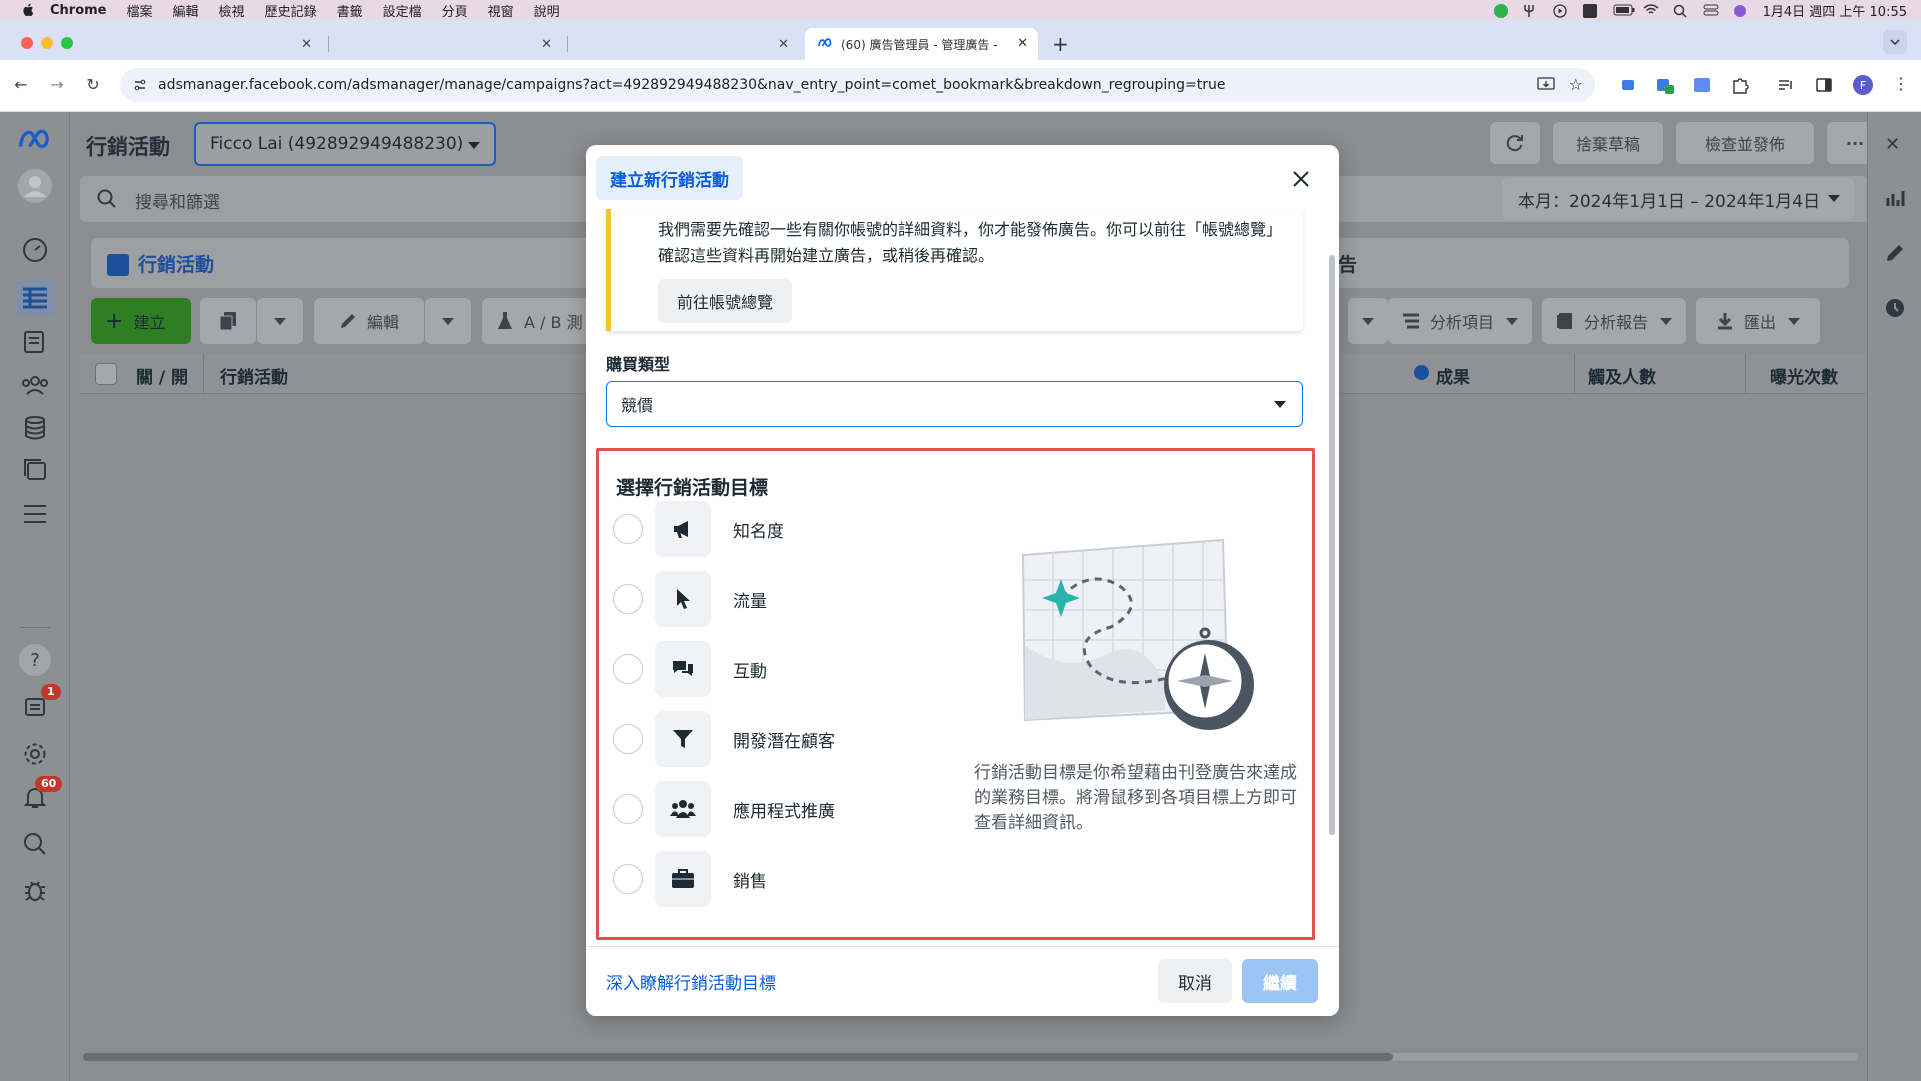  What do you see at coordinates (232, 10) in the screenshot?
I see `menu-view: 檢視` at bounding box center [232, 10].